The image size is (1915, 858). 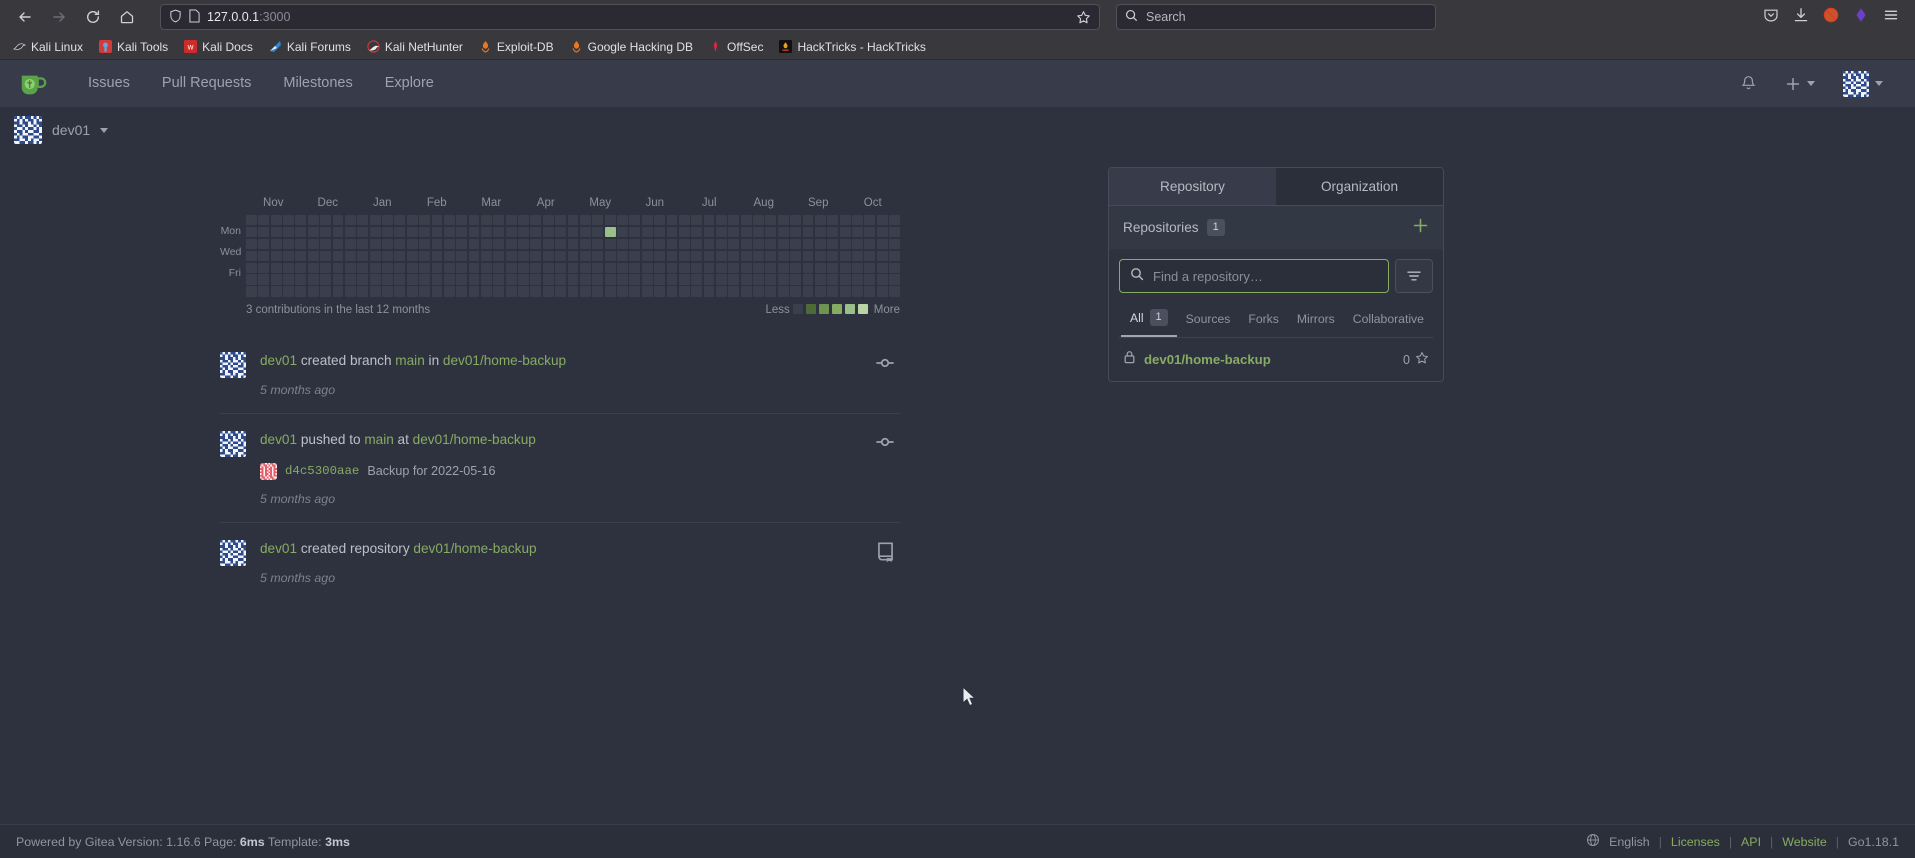 I want to click on filter-tab-collaborative: Collaborative, so click(x=1388, y=320).